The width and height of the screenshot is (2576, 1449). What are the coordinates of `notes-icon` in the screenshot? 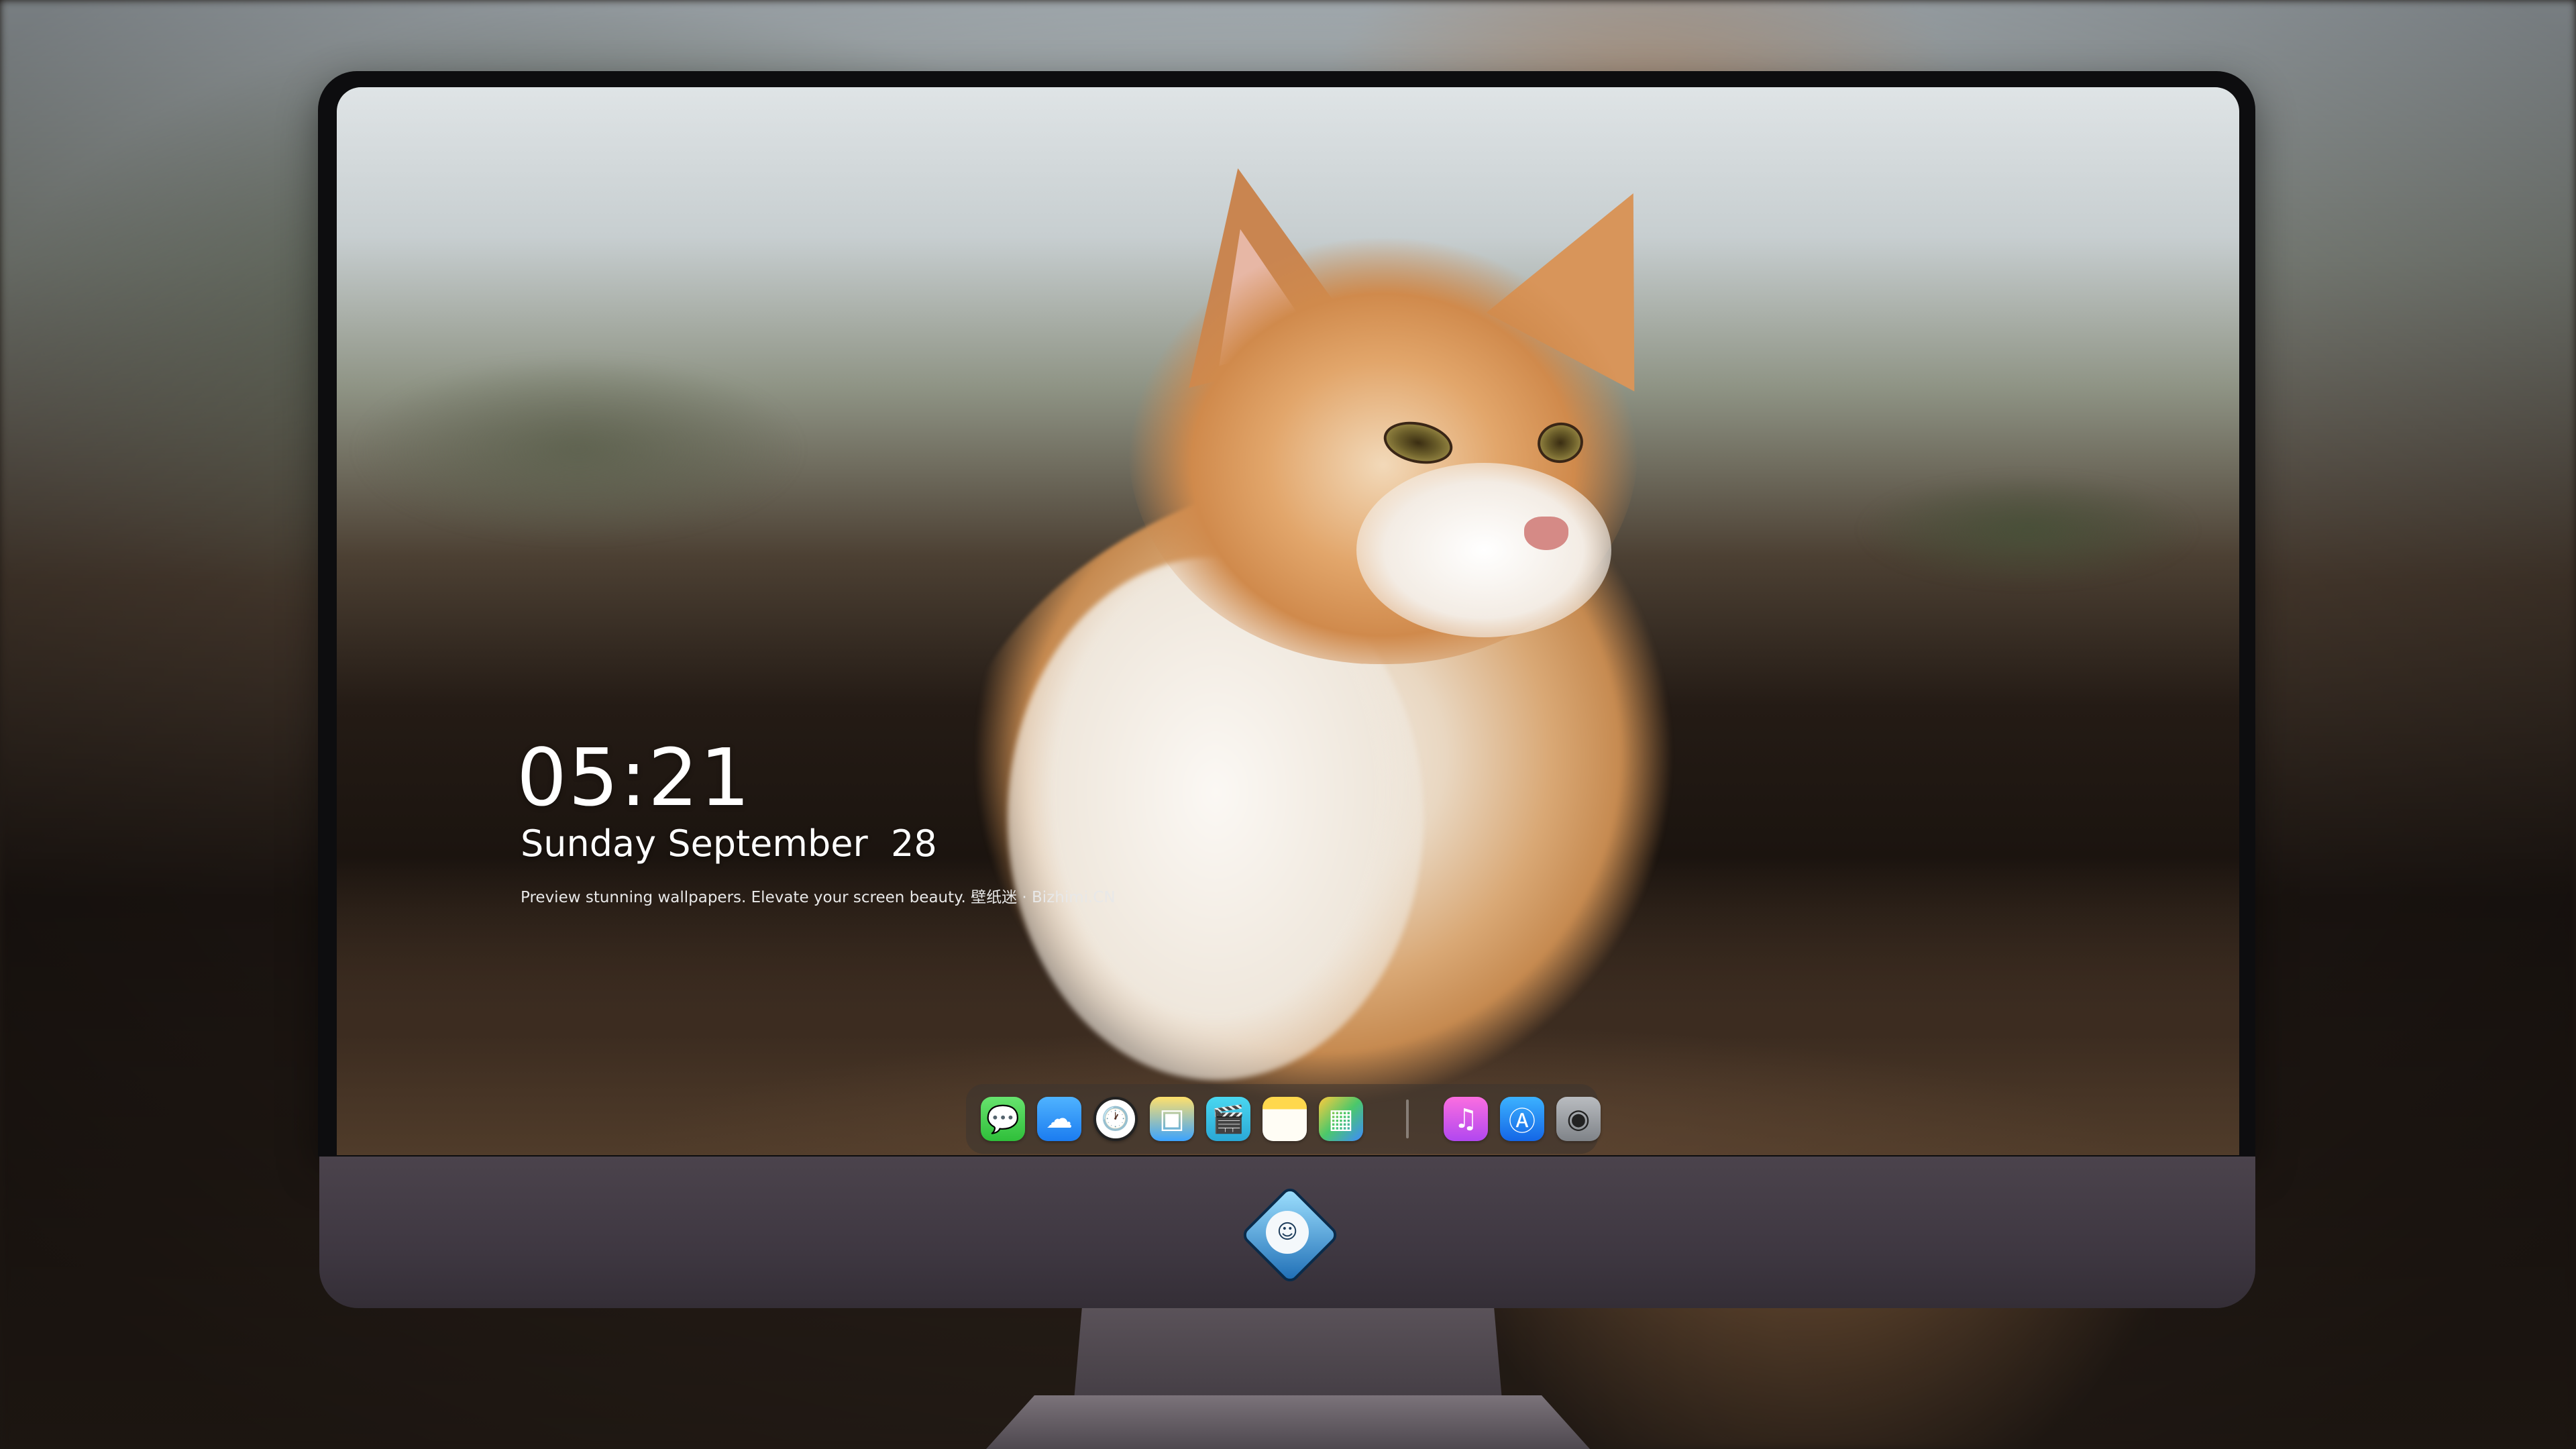 It's located at (1285, 1119).